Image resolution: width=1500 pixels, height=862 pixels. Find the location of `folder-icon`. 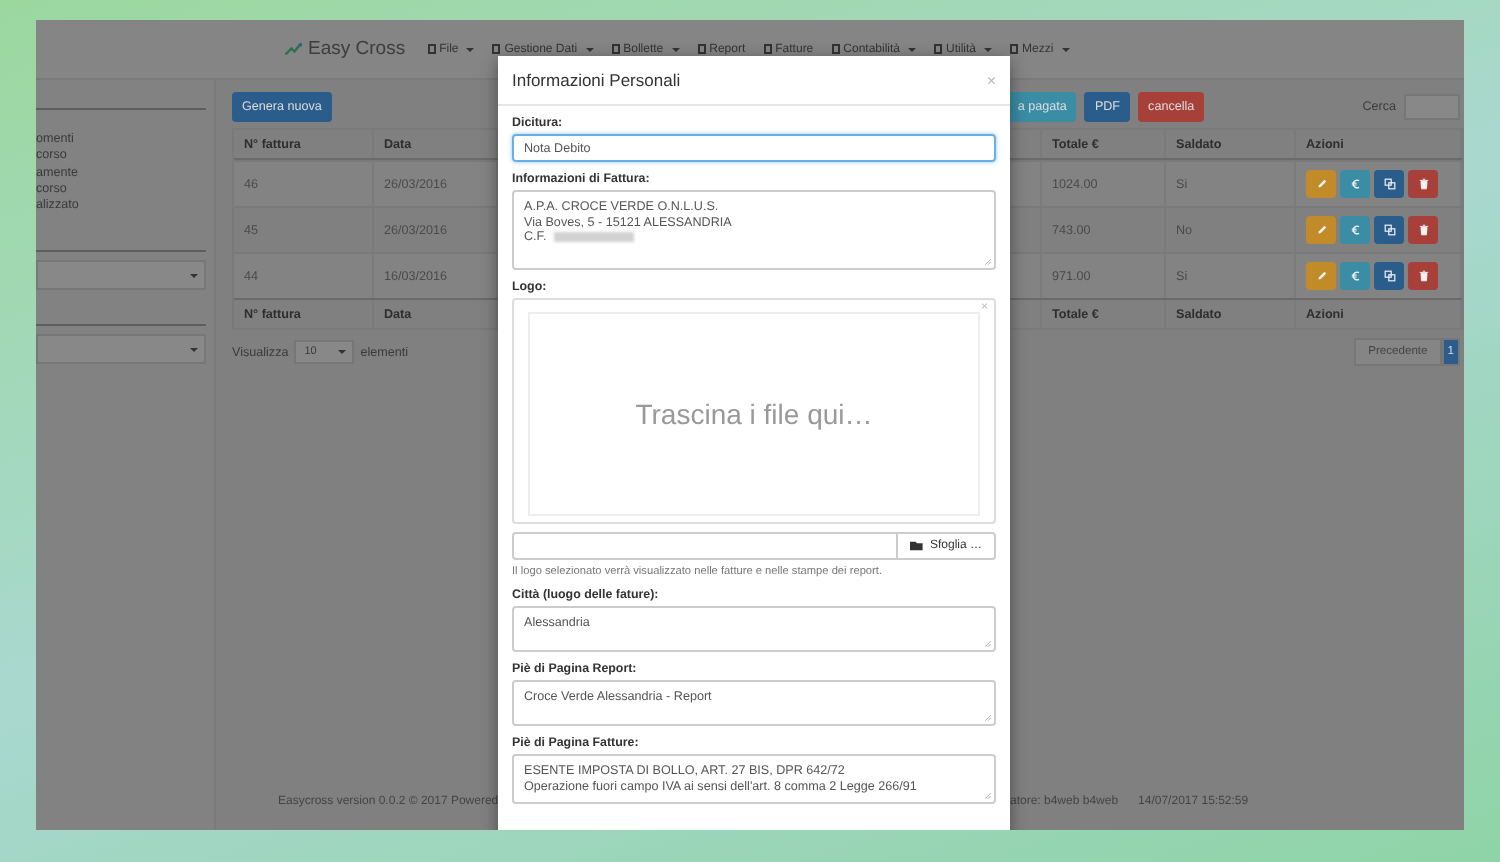

folder-icon is located at coordinates (916, 546).